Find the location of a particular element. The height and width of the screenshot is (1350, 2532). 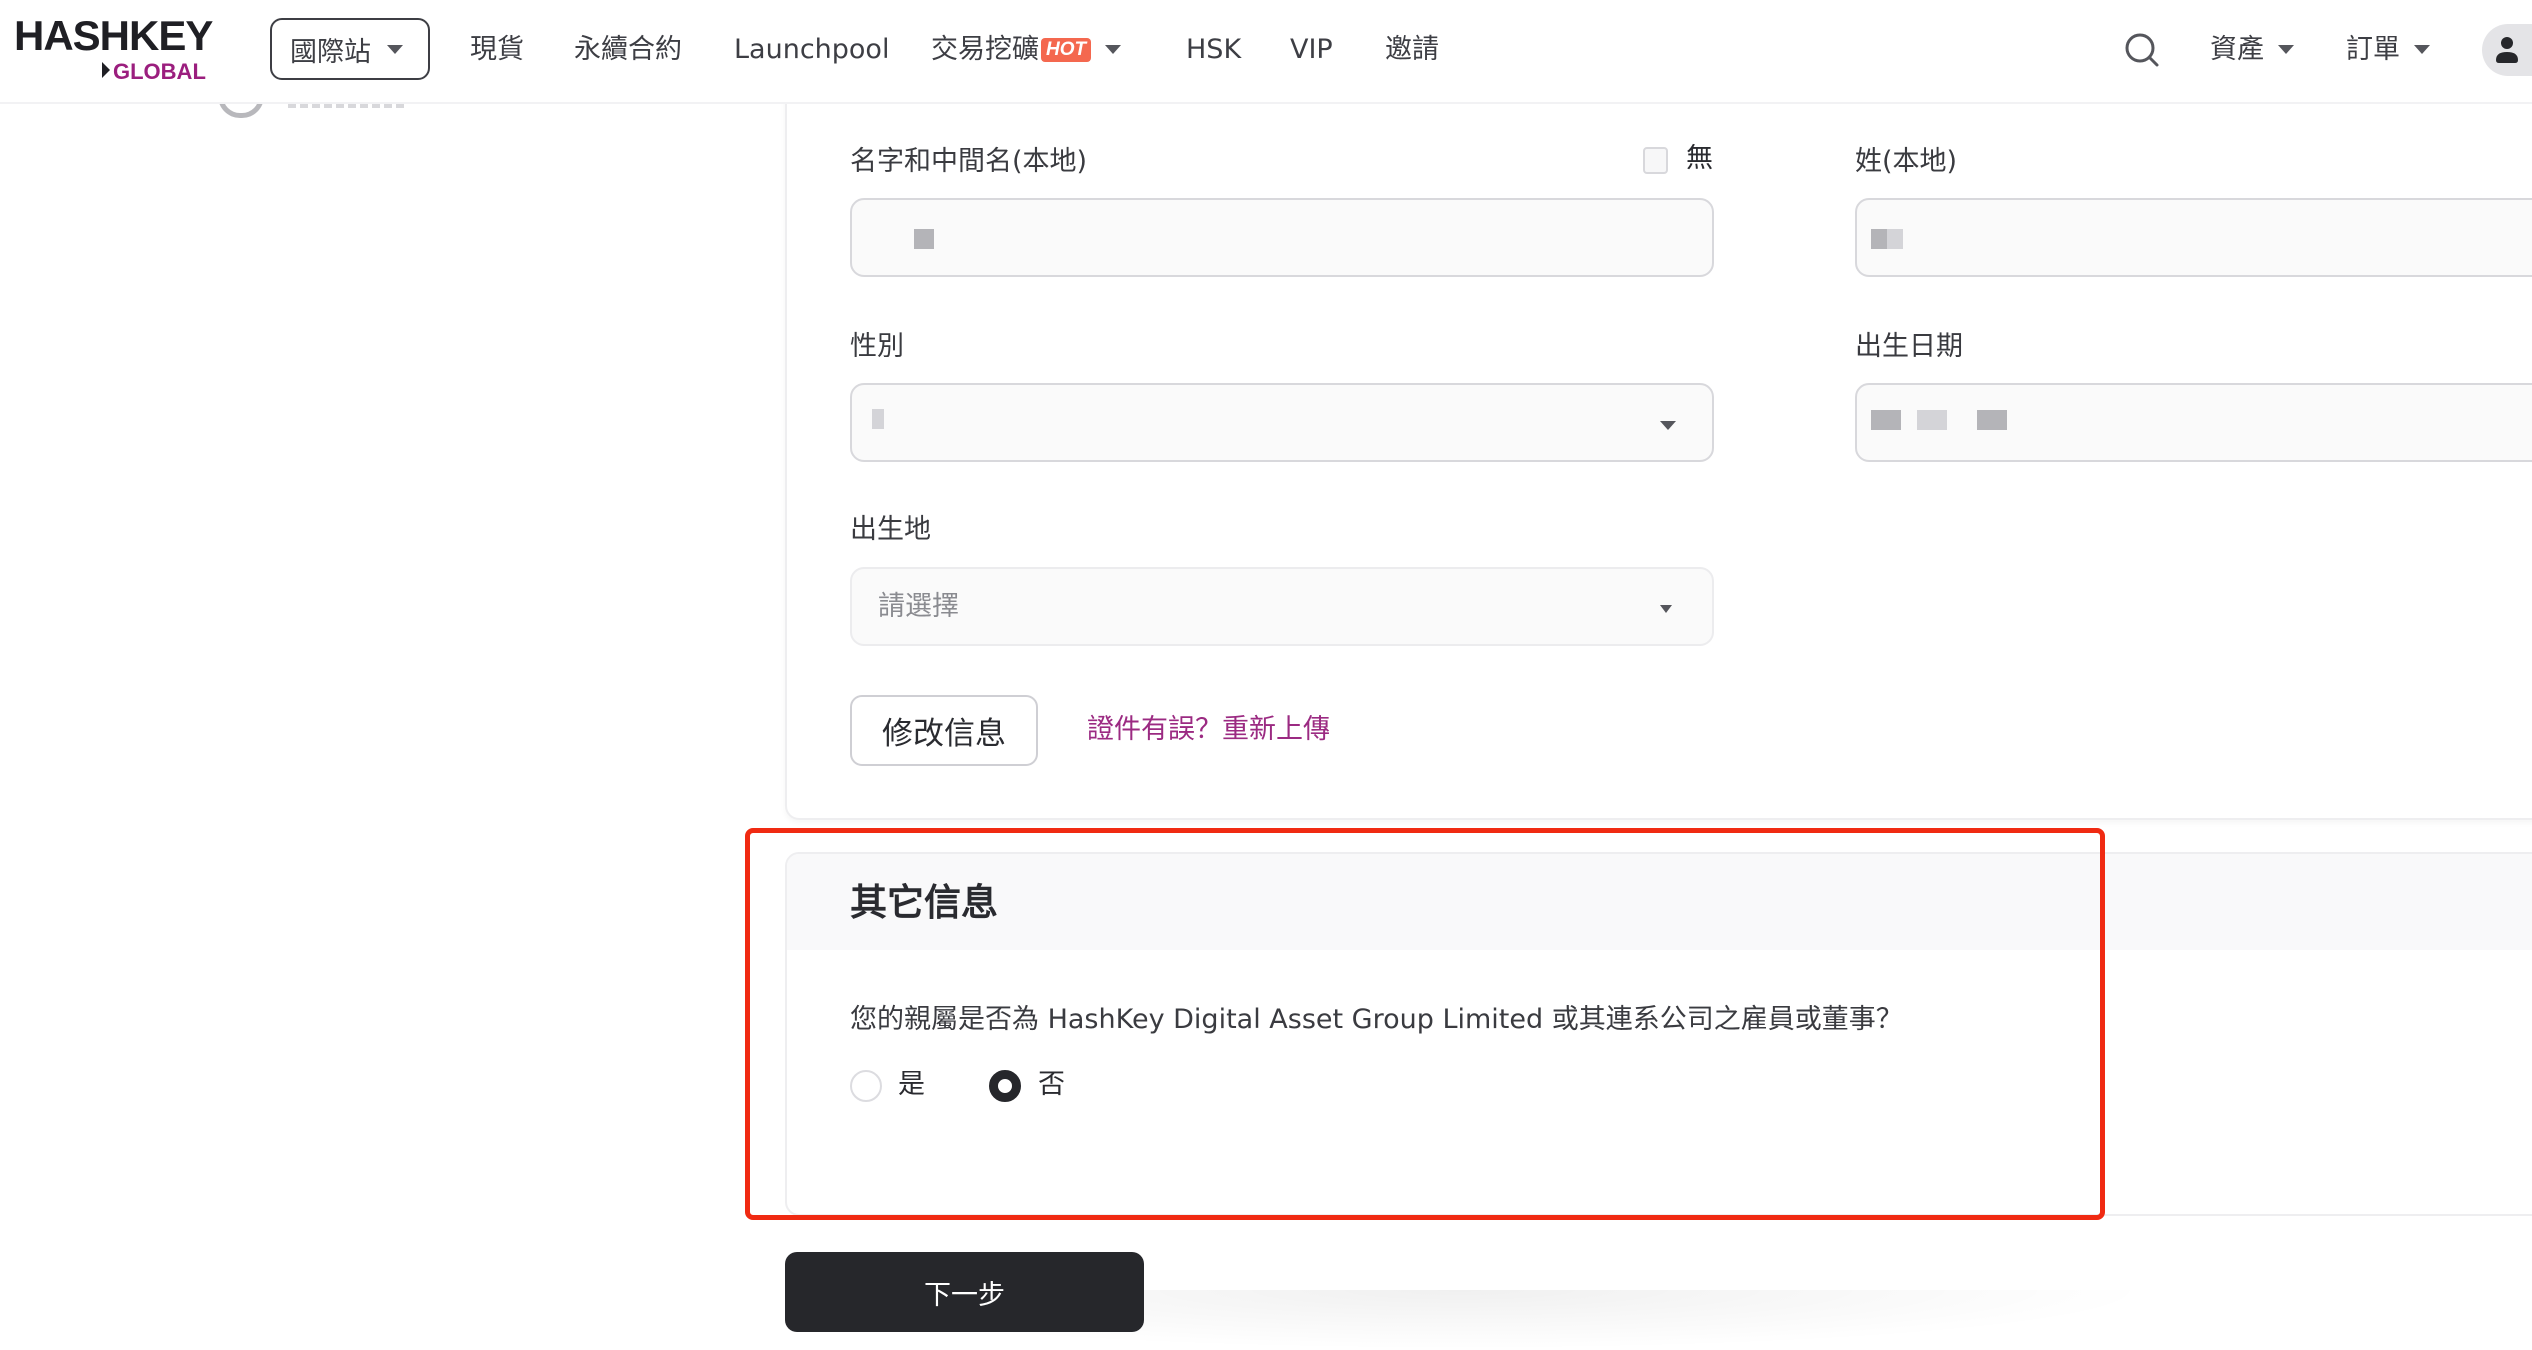

user-icon is located at coordinates (2507, 50).